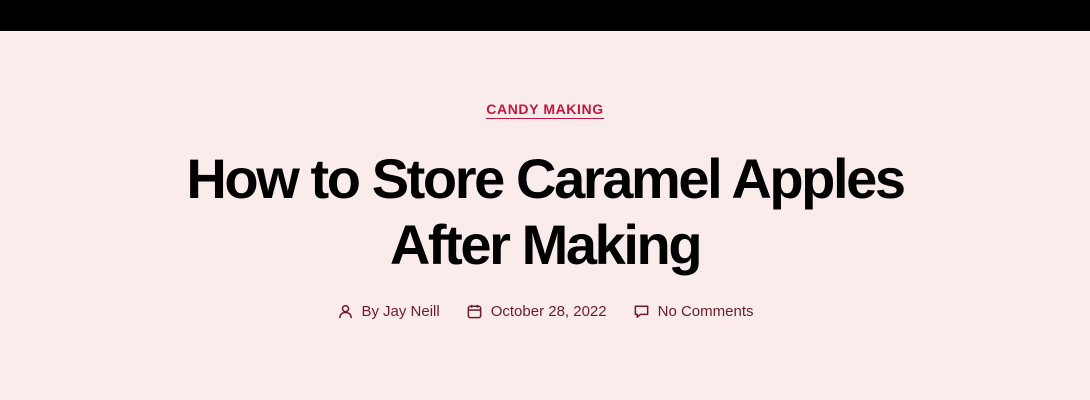 The height and width of the screenshot is (400, 1090). Describe the element at coordinates (546, 244) in the screenshot. I see `post-title-line-2: After Making` at that location.